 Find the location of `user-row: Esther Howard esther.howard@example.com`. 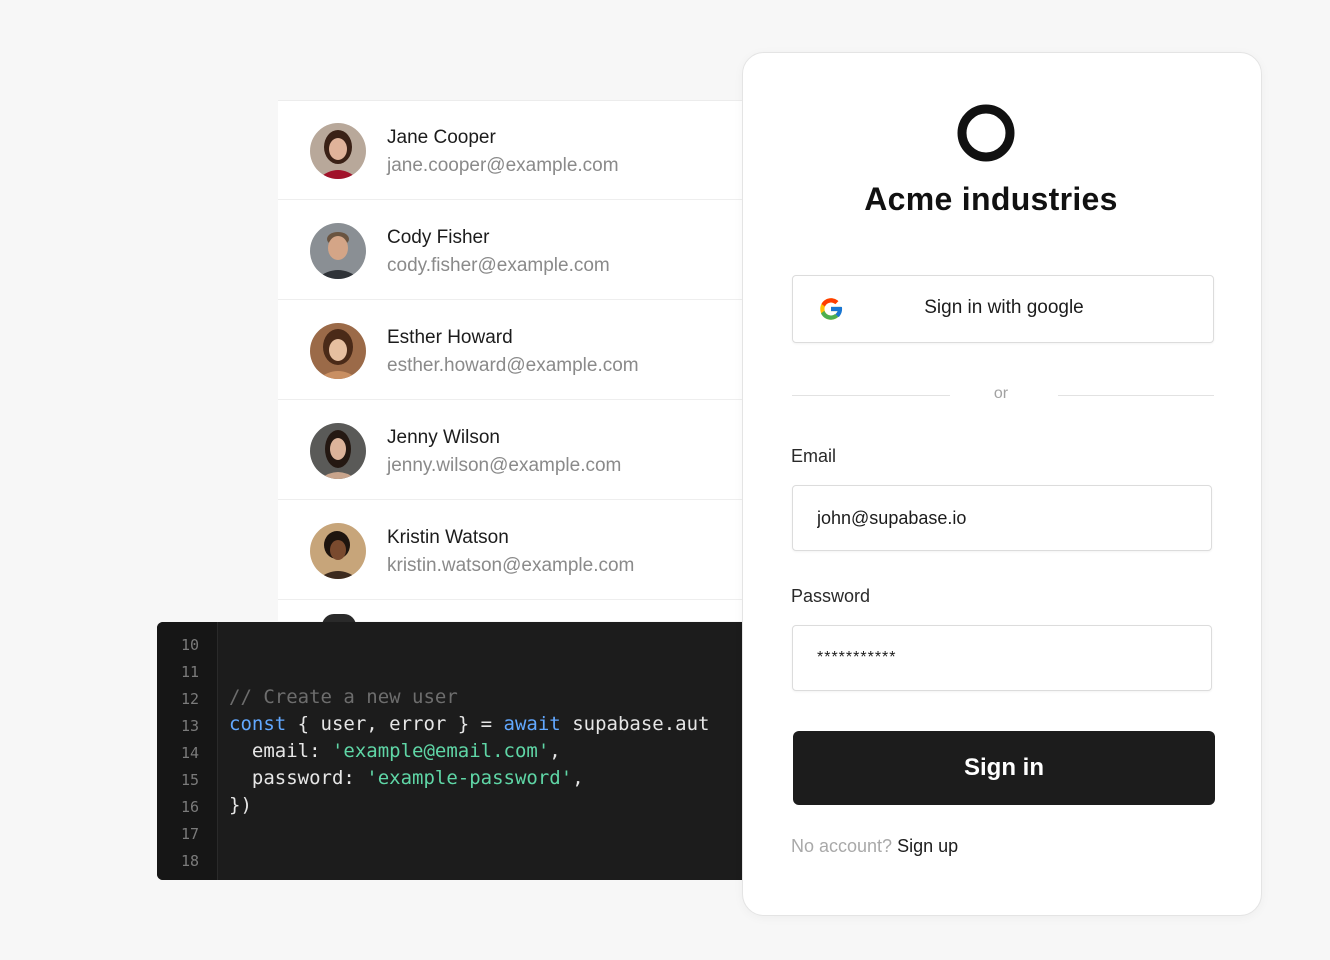

user-row: Esther Howard esther.howard@example.com is located at coordinates (513, 350).